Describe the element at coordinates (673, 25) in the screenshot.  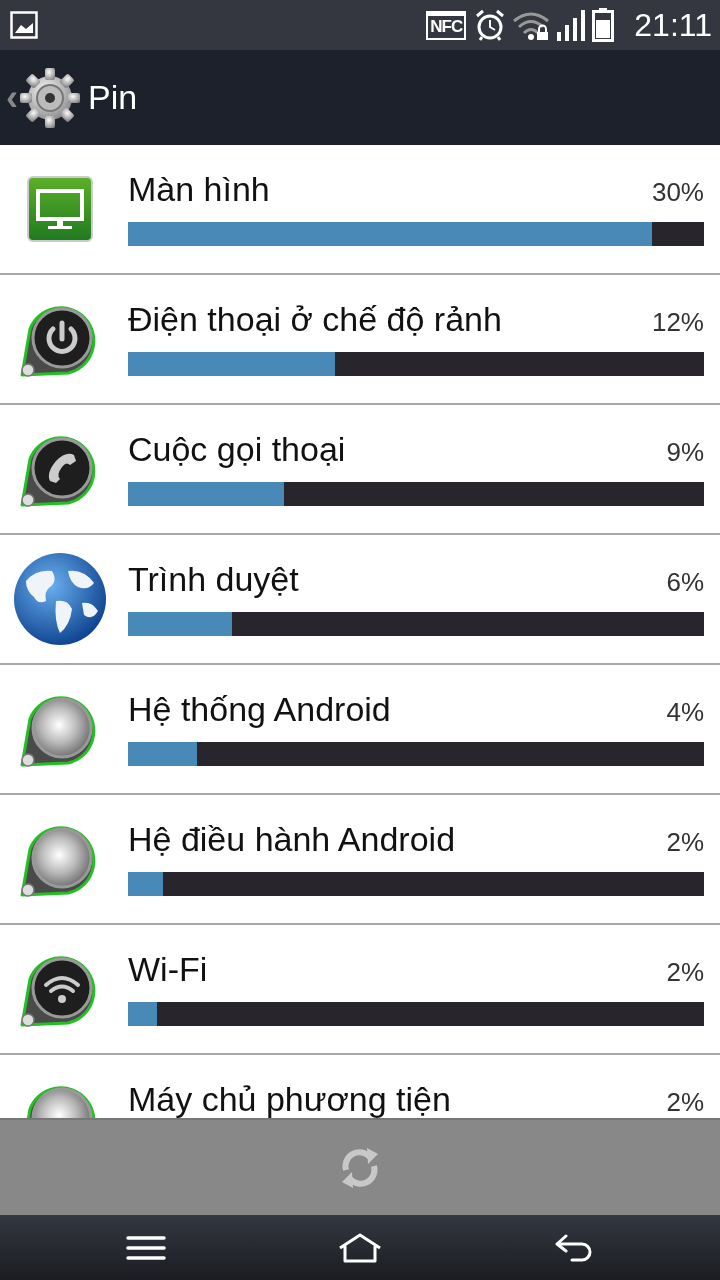
I see `clock-time: 21:11` at that location.